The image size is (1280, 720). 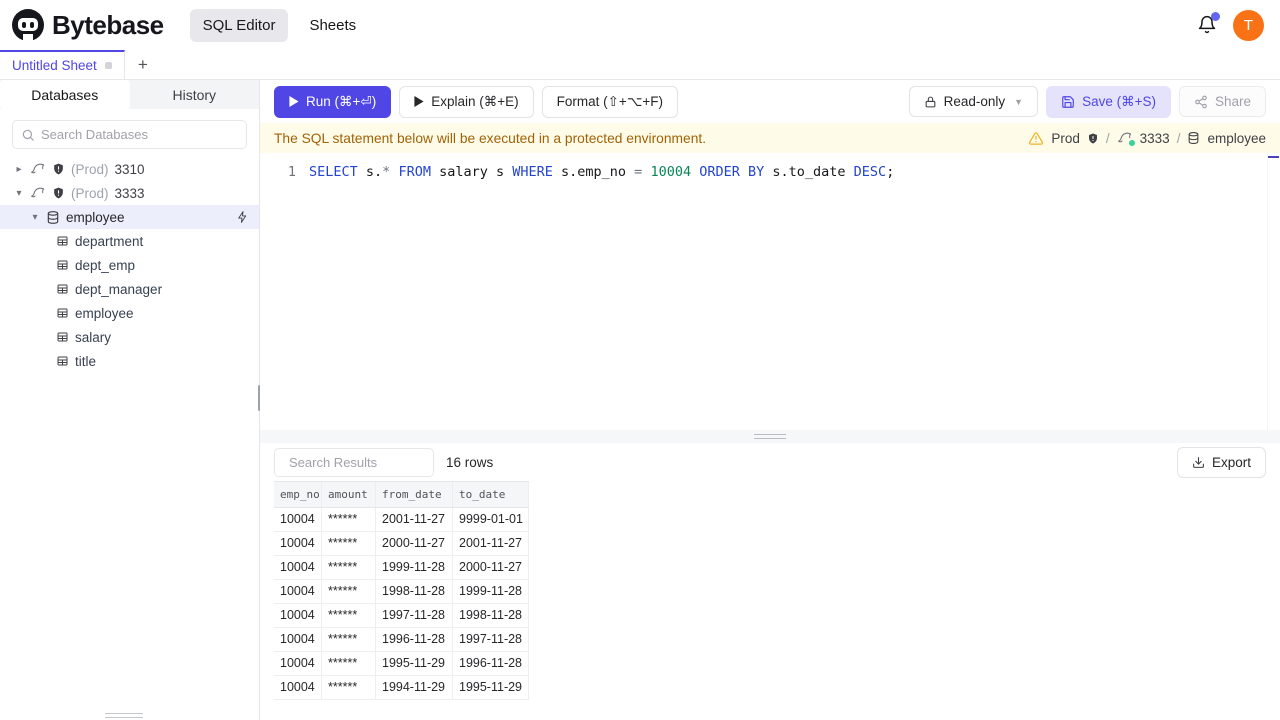 I want to click on add-sheet-button: +, so click(x=143, y=64).